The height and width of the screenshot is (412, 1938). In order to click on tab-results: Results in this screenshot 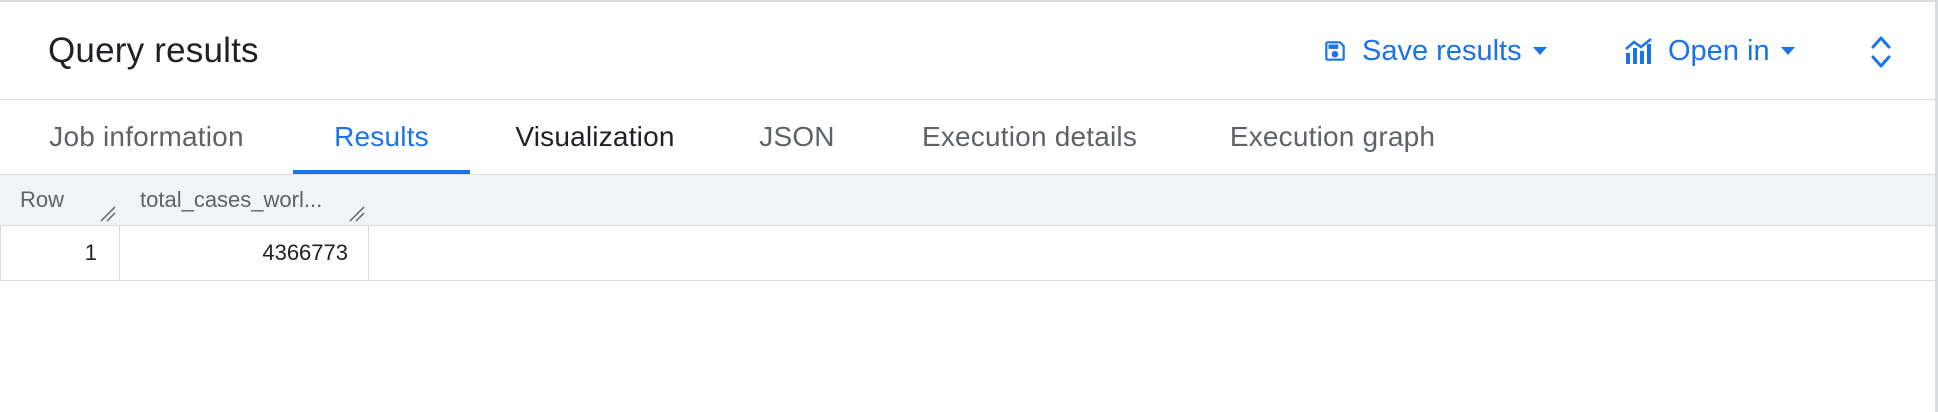, I will do `click(381, 137)`.